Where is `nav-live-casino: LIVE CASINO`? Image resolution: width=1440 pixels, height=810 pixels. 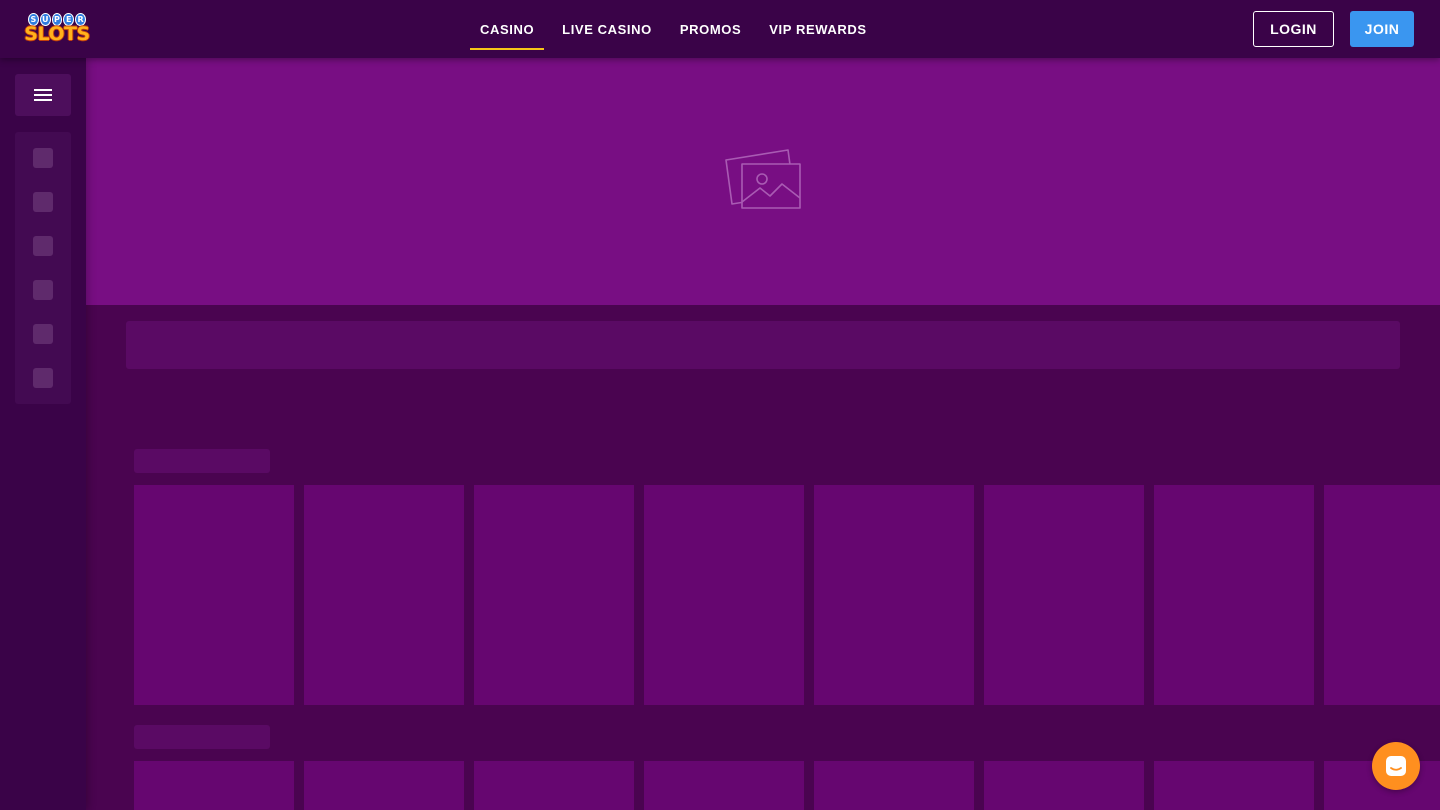 nav-live-casino: LIVE CASINO is located at coordinates (607, 29).